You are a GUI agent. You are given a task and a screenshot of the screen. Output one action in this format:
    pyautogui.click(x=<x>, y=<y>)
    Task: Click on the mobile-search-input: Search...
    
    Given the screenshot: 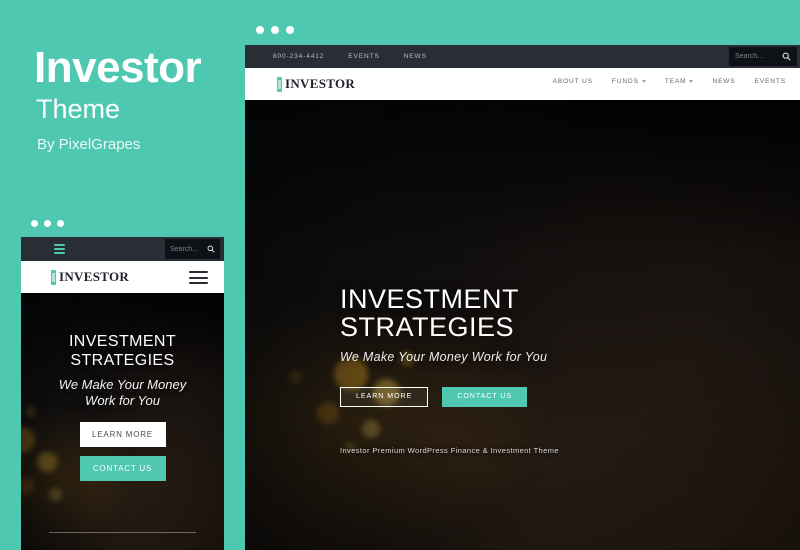 What is the action you would take?
    pyautogui.click(x=187, y=249)
    